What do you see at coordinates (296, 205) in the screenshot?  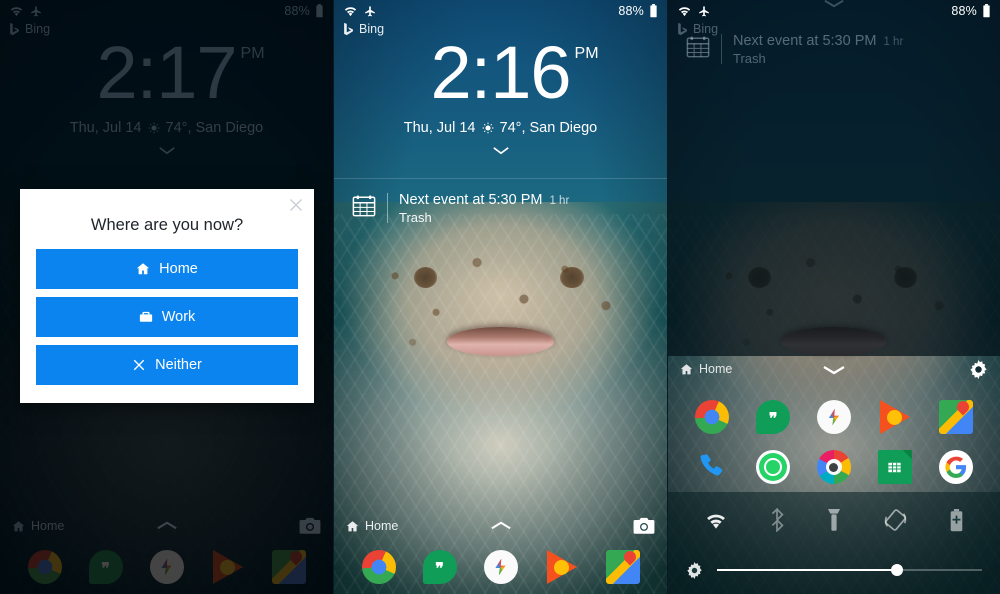 I see `close-icon` at bounding box center [296, 205].